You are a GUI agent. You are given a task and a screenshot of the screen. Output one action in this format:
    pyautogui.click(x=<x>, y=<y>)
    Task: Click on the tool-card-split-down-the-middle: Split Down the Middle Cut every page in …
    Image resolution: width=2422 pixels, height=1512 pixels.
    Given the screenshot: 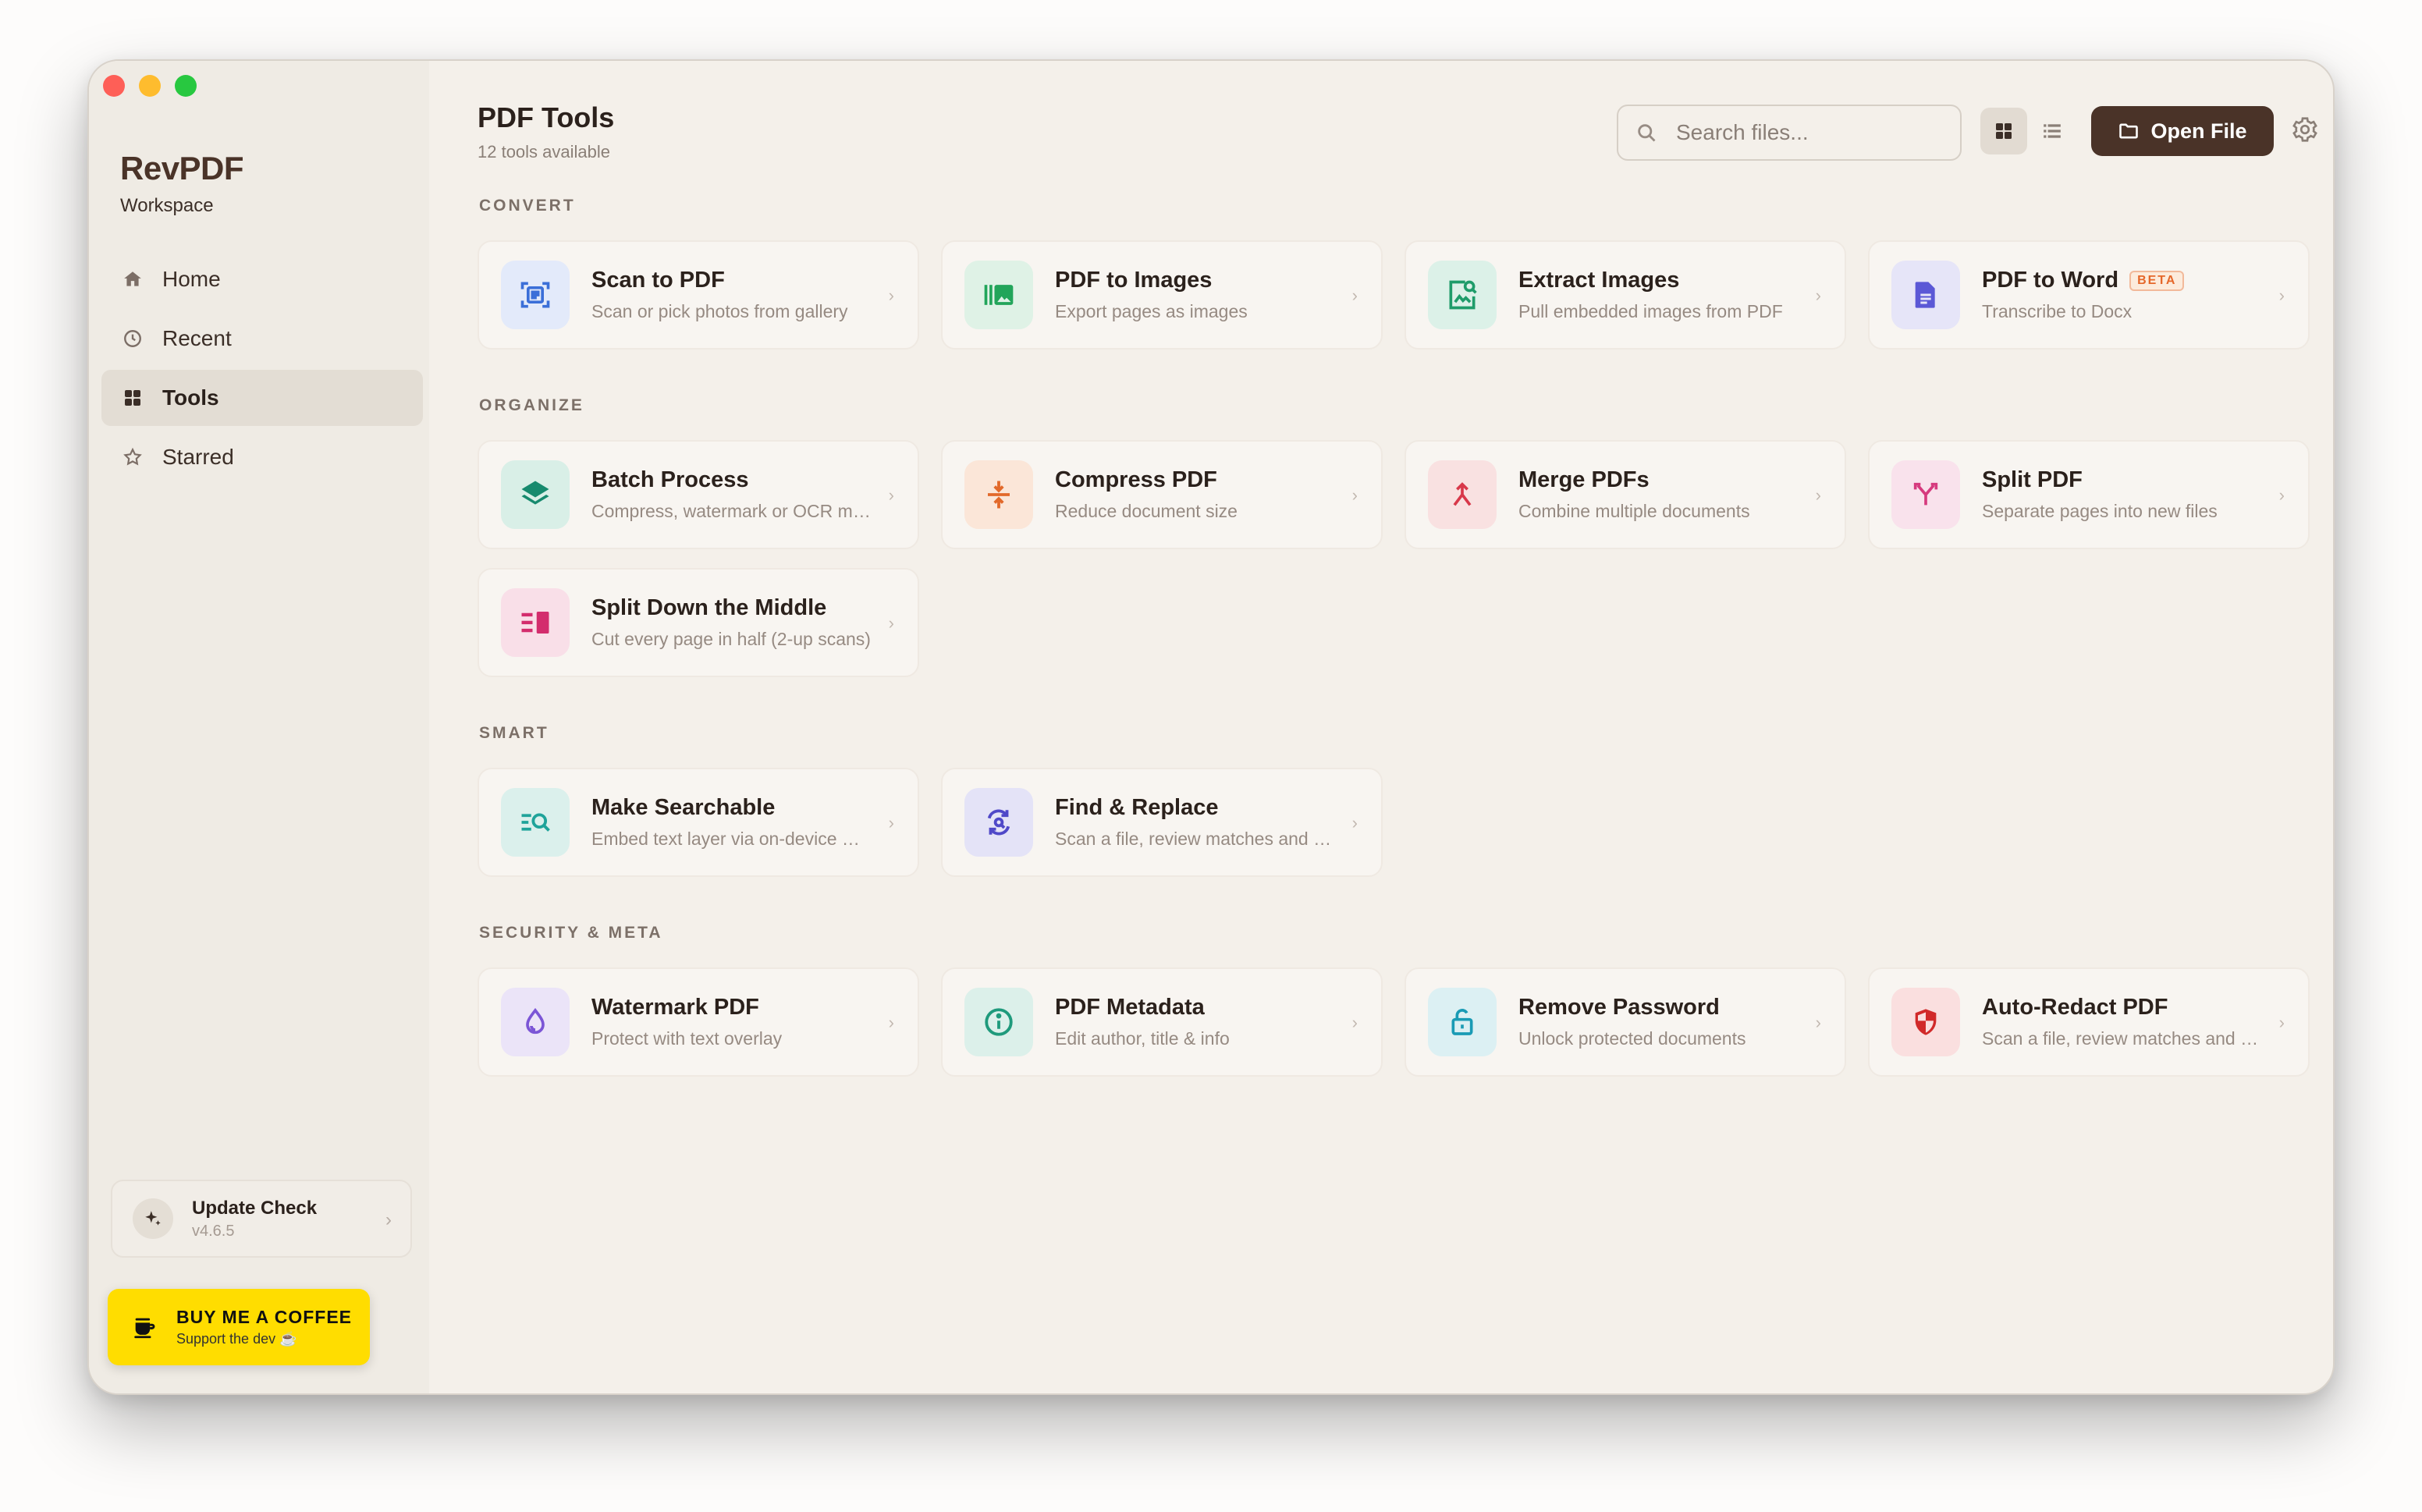 What is the action you would take?
    pyautogui.click(x=698, y=622)
    